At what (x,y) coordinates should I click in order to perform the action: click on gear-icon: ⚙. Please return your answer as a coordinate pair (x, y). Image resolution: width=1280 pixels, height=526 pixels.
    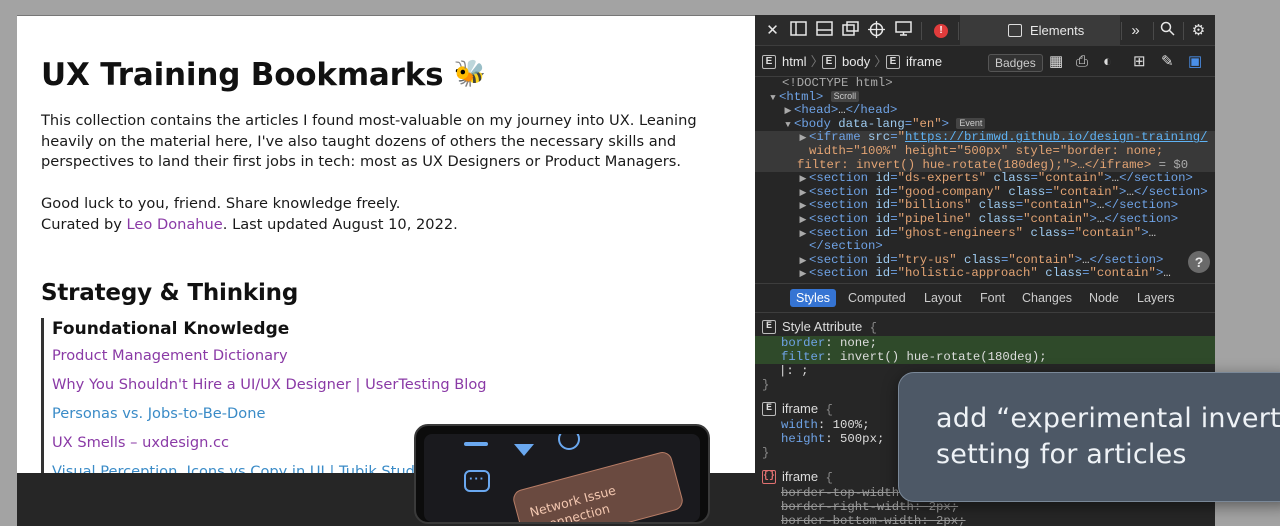
    Looking at the image, I should click on (1198, 30).